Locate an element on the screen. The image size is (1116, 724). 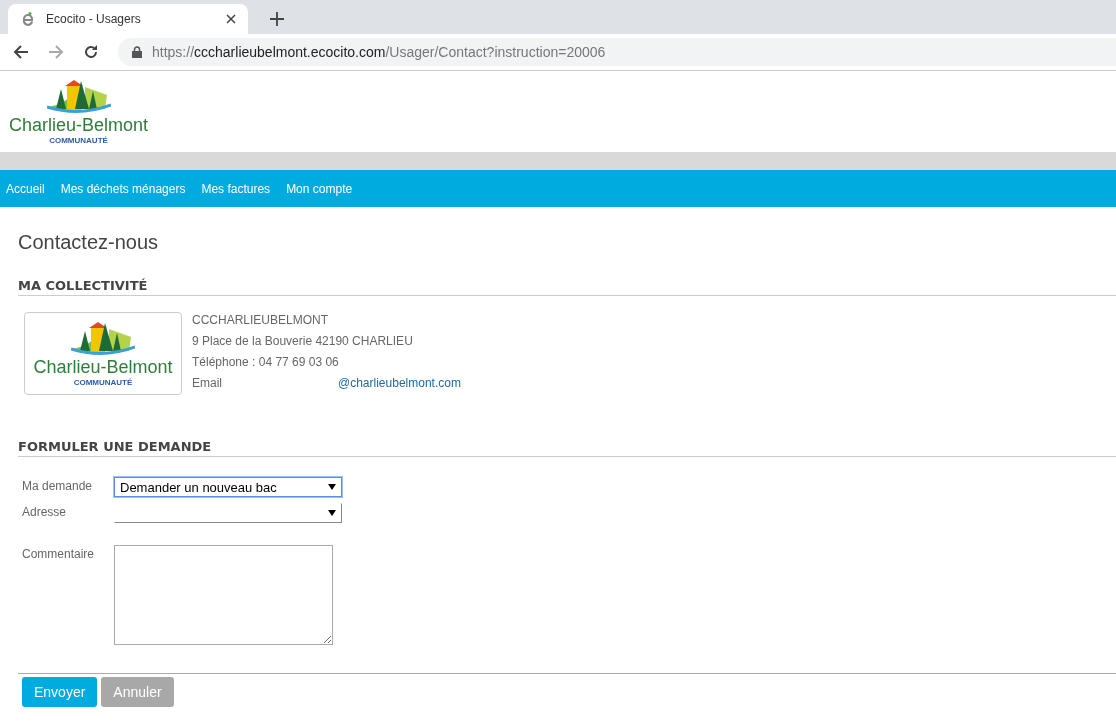
cancel-button: Annuler is located at coordinates (137, 692).